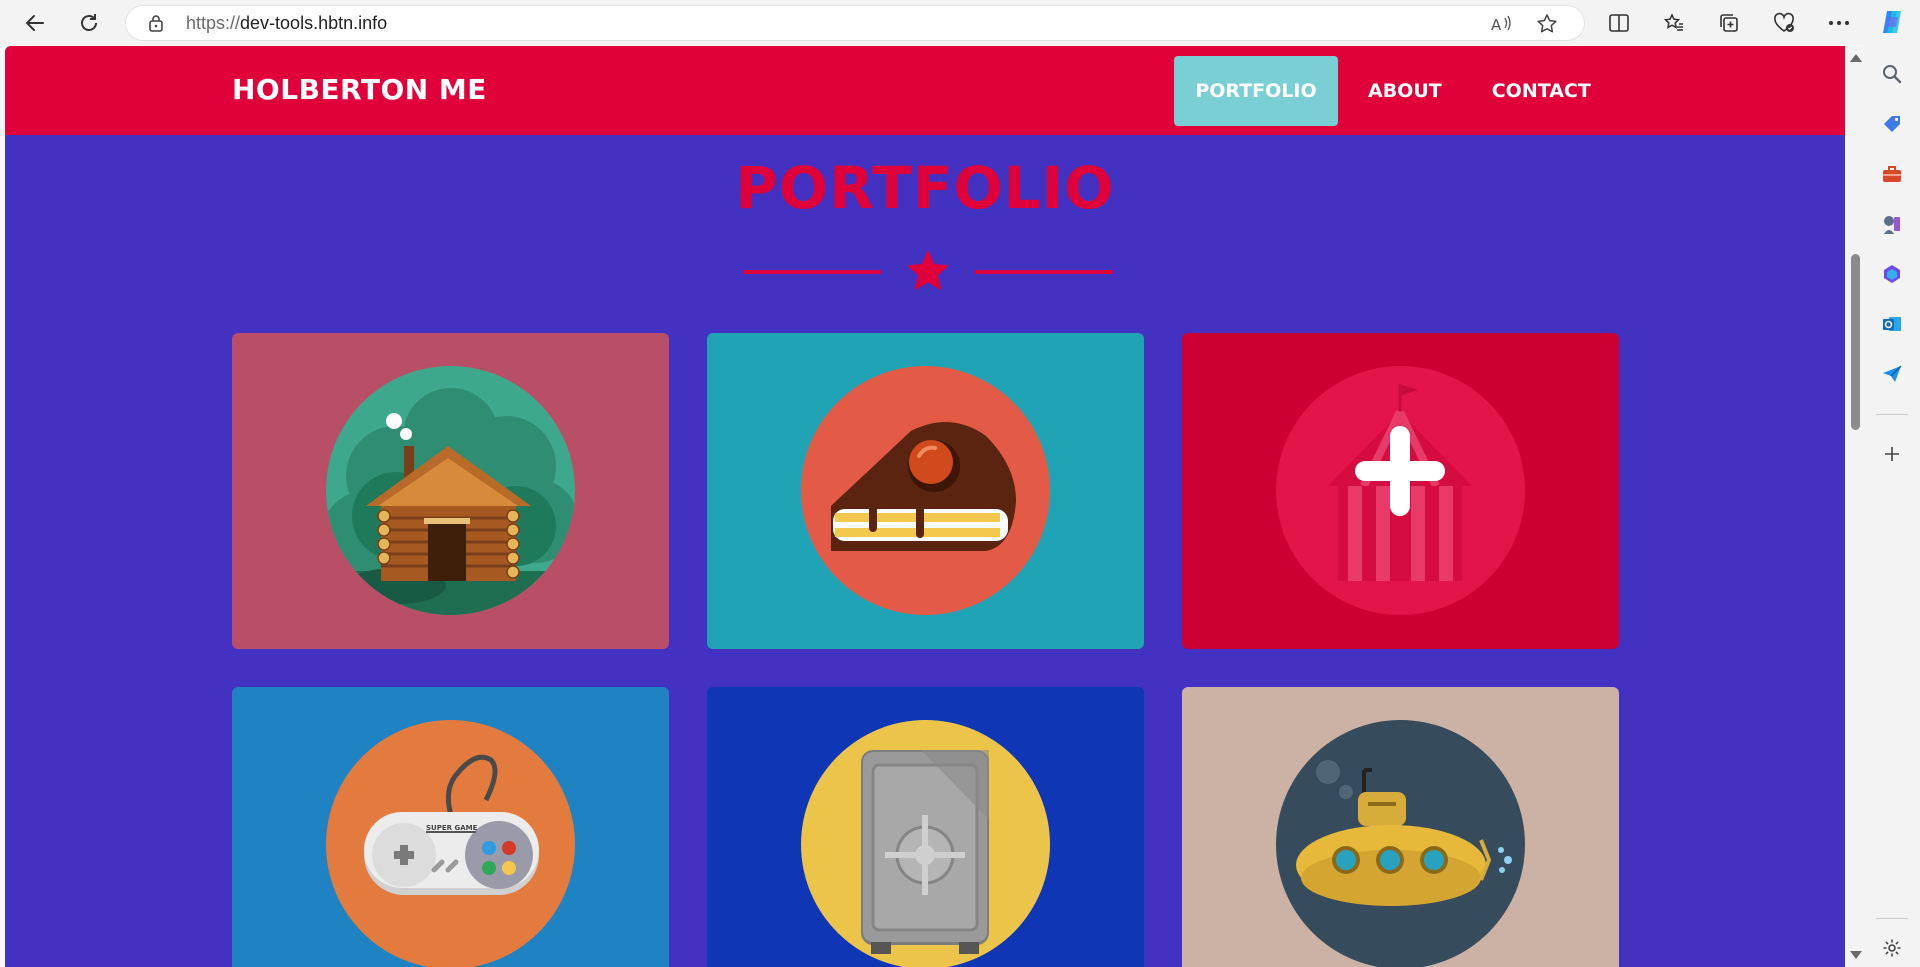 Image resolution: width=1920 pixels, height=967 pixels. What do you see at coordinates (450, 843) in the screenshot?
I see `game-controller-icon: SUPER GAME` at bounding box center [450, 843].